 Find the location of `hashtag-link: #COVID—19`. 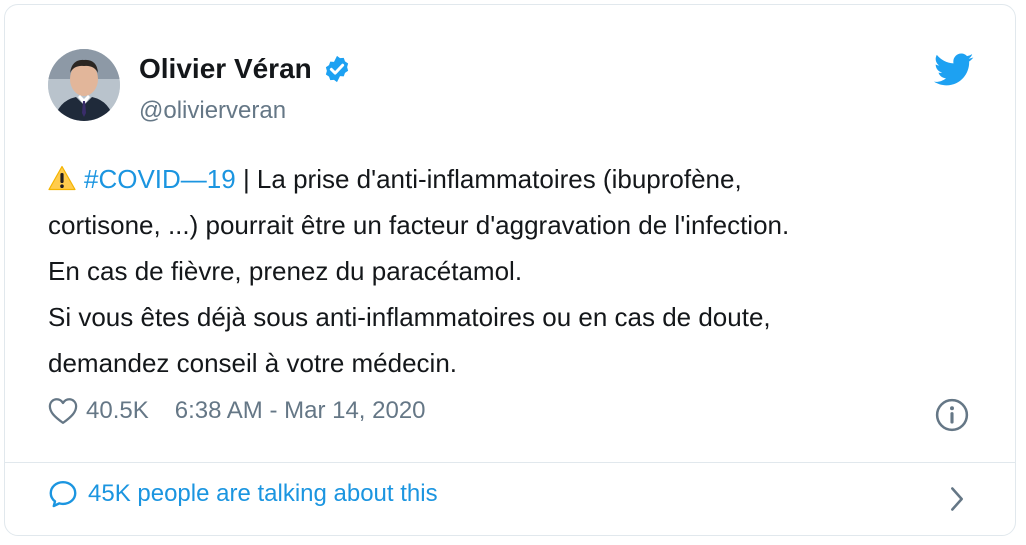

hashtag-link: #COVID—19 is located at coordinates (160, 179).